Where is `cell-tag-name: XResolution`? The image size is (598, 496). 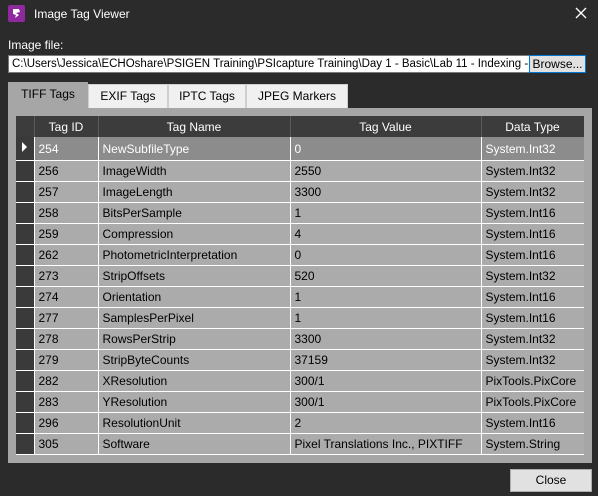
cell-tag-name: XResolution is located at coordinates (194, 381).